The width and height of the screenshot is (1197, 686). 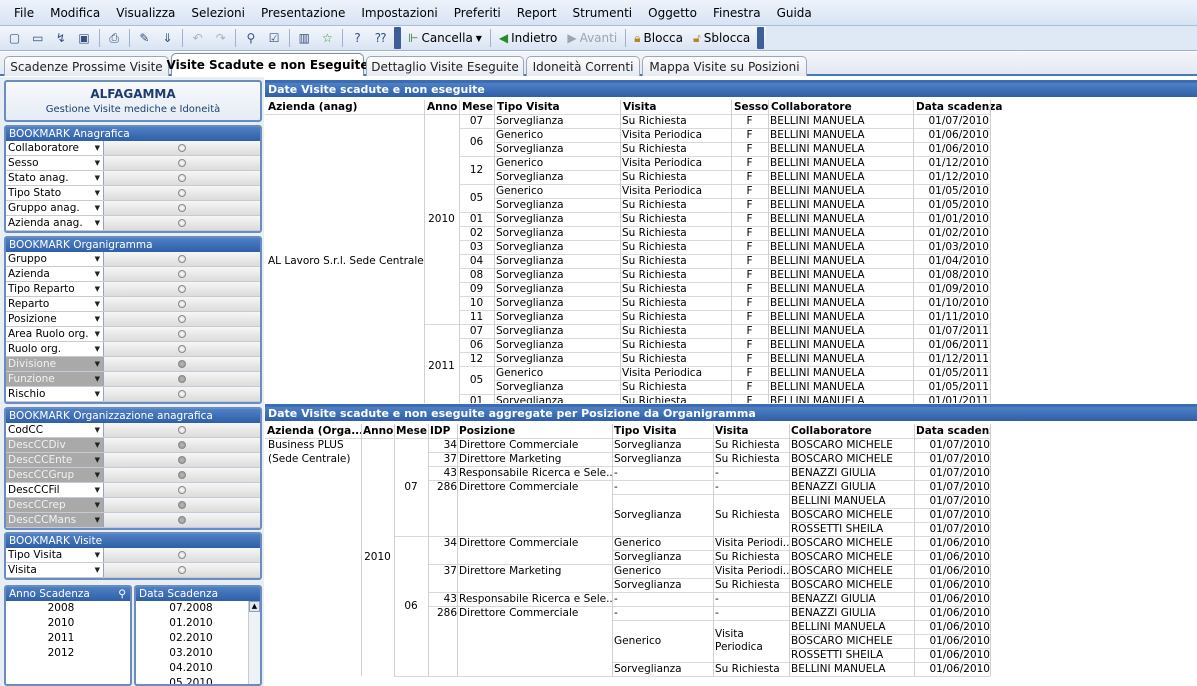 I want to click on bookmark-field: DescCCFil ▼, so click(x=55, y=490).